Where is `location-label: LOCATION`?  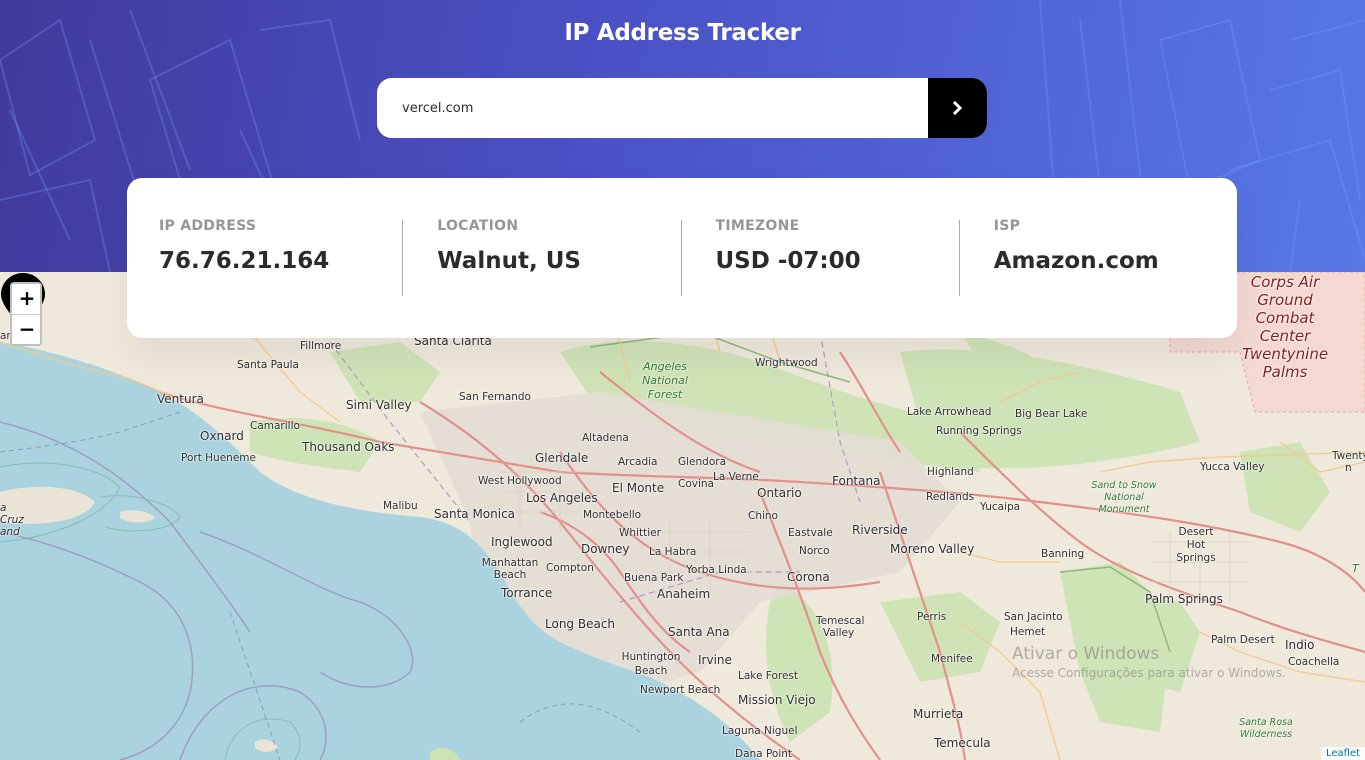 location-label: LOCATION is located at coordinates (478, 226).